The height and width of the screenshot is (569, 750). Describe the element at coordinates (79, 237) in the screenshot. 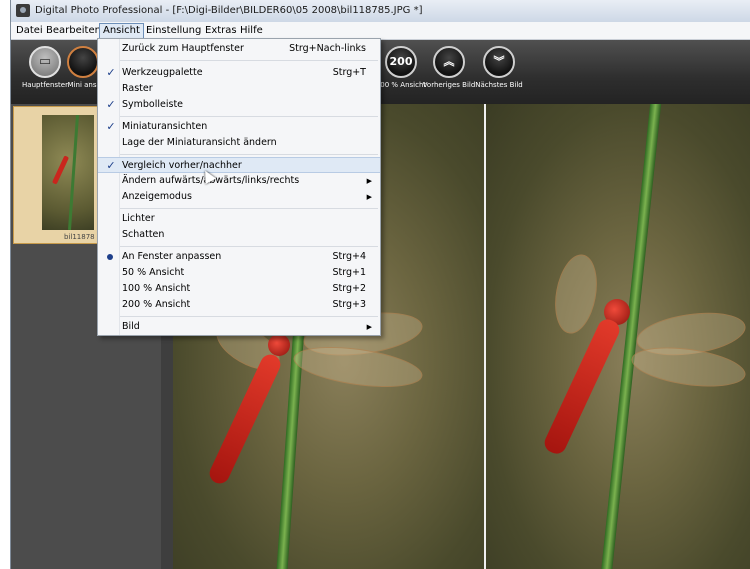

I see `thumbnail-caption: bil11878` at that location.